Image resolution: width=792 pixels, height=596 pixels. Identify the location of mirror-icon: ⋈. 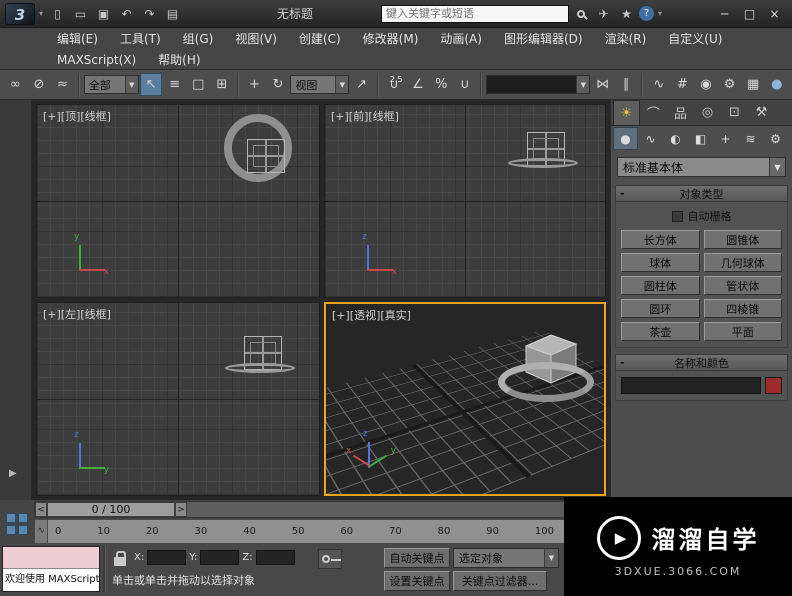
(602, 84).